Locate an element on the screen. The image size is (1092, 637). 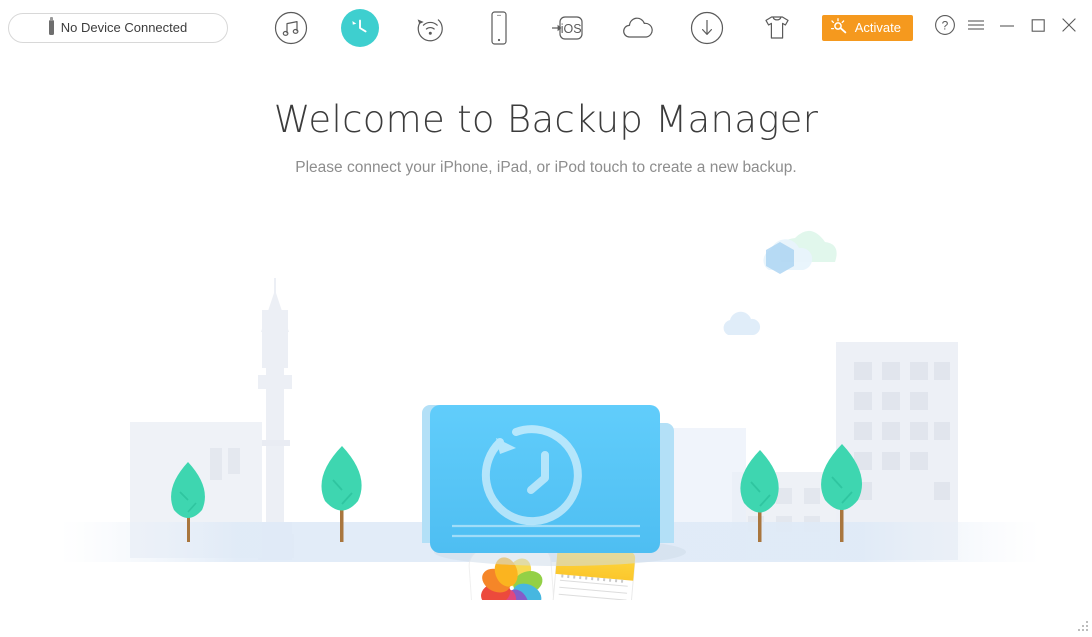
minimize-button is located at coordinates (1007, 28).